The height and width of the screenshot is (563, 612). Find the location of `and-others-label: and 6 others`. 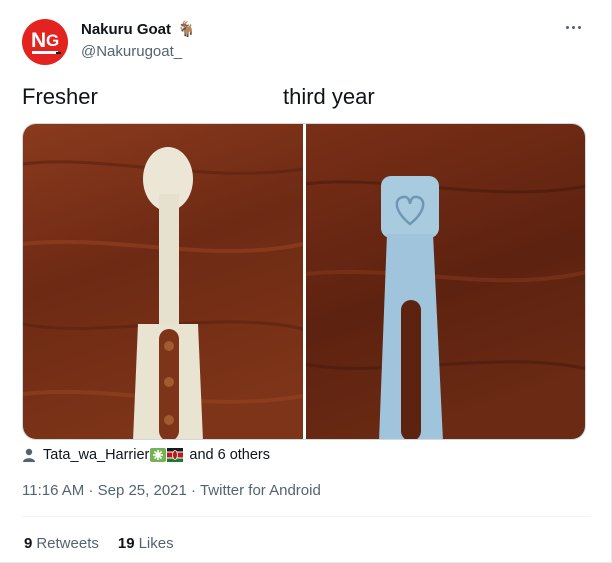

and-others-label: and 6 others is located at coordinates (229, 455).